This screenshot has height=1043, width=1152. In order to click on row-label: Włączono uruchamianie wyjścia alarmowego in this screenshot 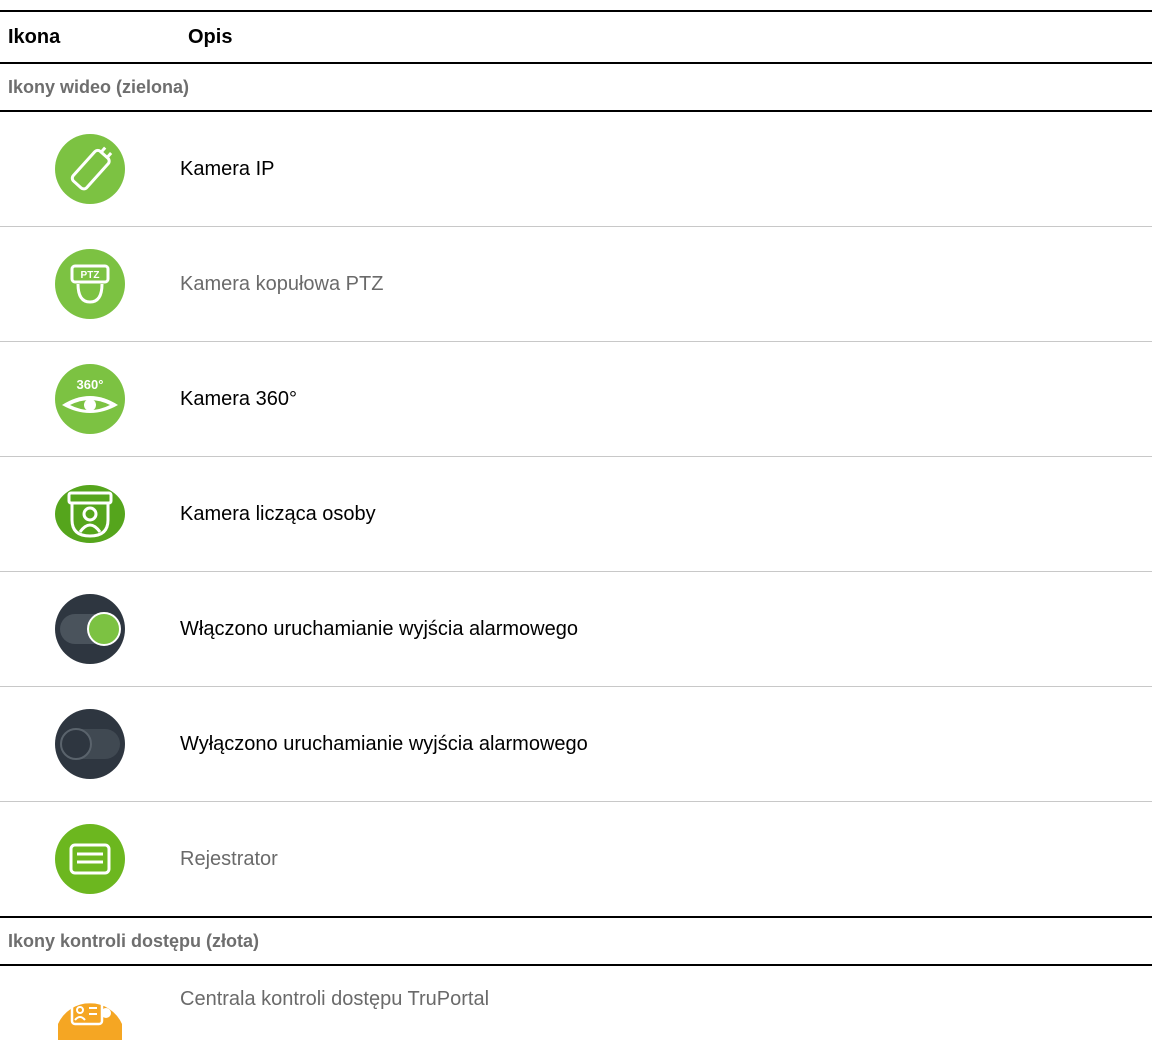, I will do `click(379, 628)`.